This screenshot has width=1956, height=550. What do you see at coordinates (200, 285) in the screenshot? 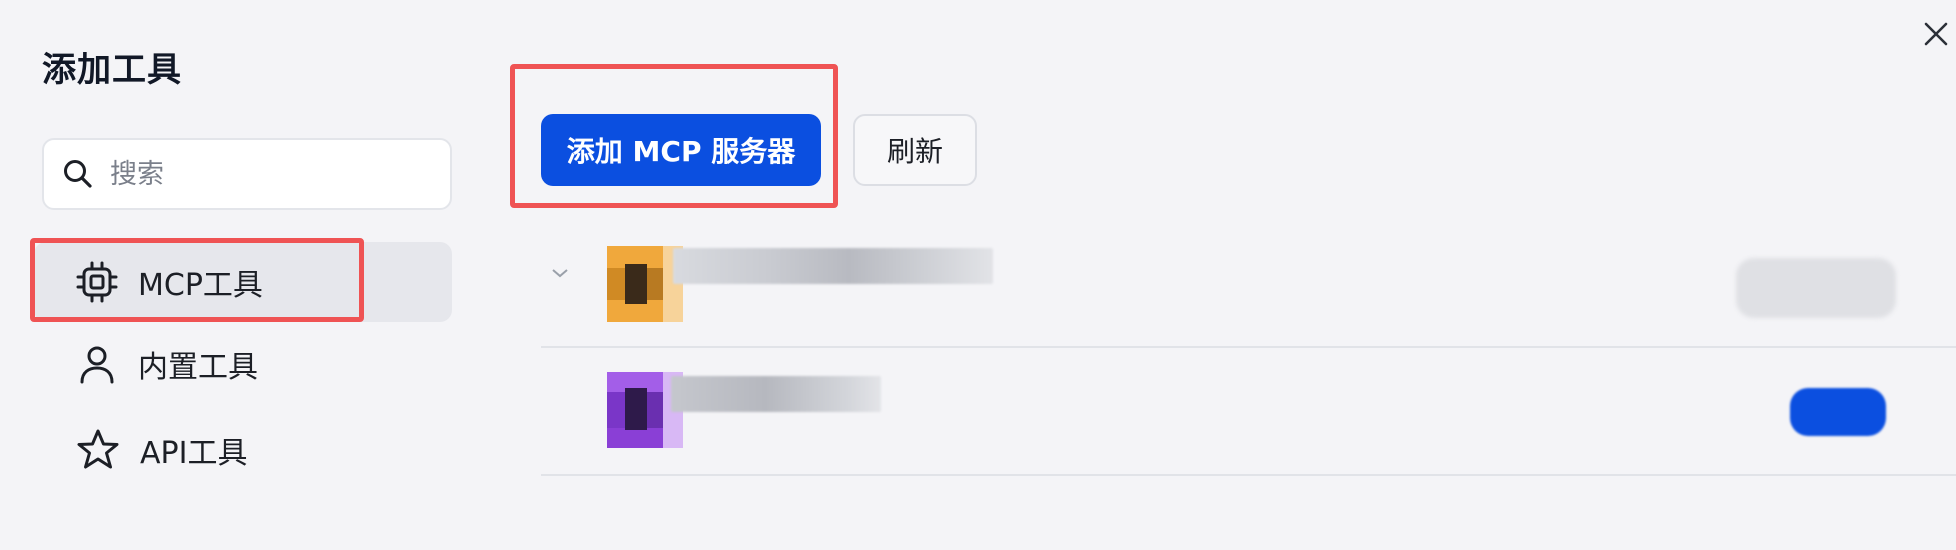
I see `sidebar-item-label: MCP工具` at bounding box center [200, 285].